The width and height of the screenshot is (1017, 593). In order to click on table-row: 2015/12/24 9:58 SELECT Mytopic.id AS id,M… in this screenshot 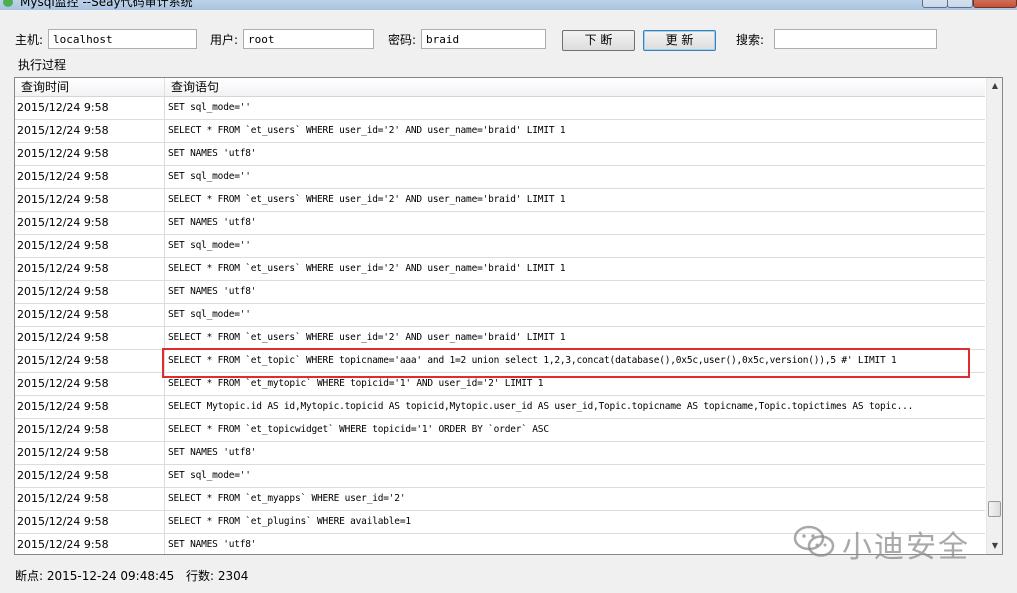, I will do `click(500, 407)`.